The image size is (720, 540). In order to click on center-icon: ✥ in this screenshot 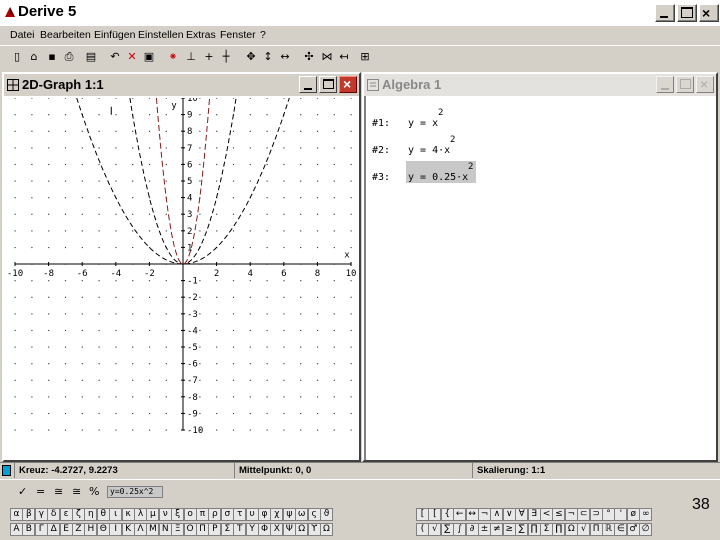, I will do `click(251, 57)`.